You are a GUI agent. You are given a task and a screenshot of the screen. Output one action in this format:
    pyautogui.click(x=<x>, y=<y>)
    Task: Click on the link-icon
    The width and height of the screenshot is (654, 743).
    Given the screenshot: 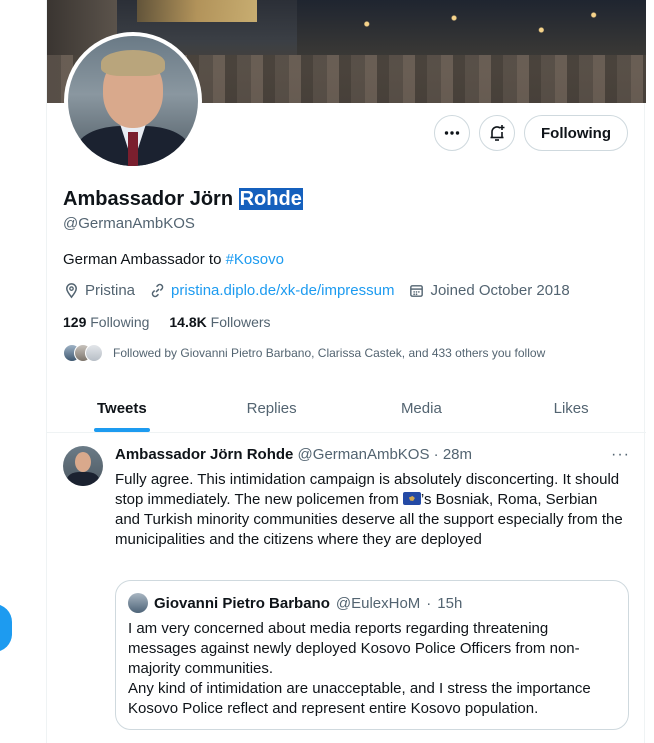 What is the action you would take?
    pyautogui.click(x=157, y=290)
    